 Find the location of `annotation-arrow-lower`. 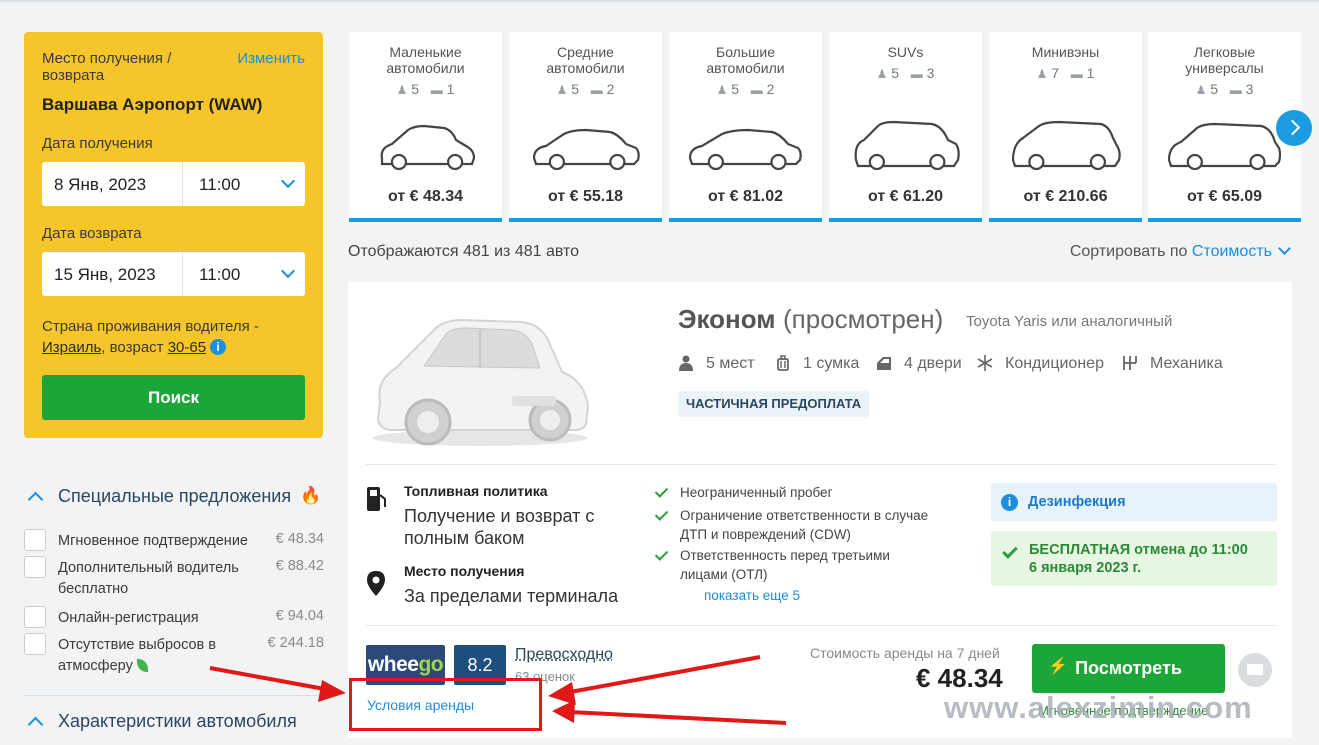

annotation-arrow-lower is located at coordinates (678, 717).